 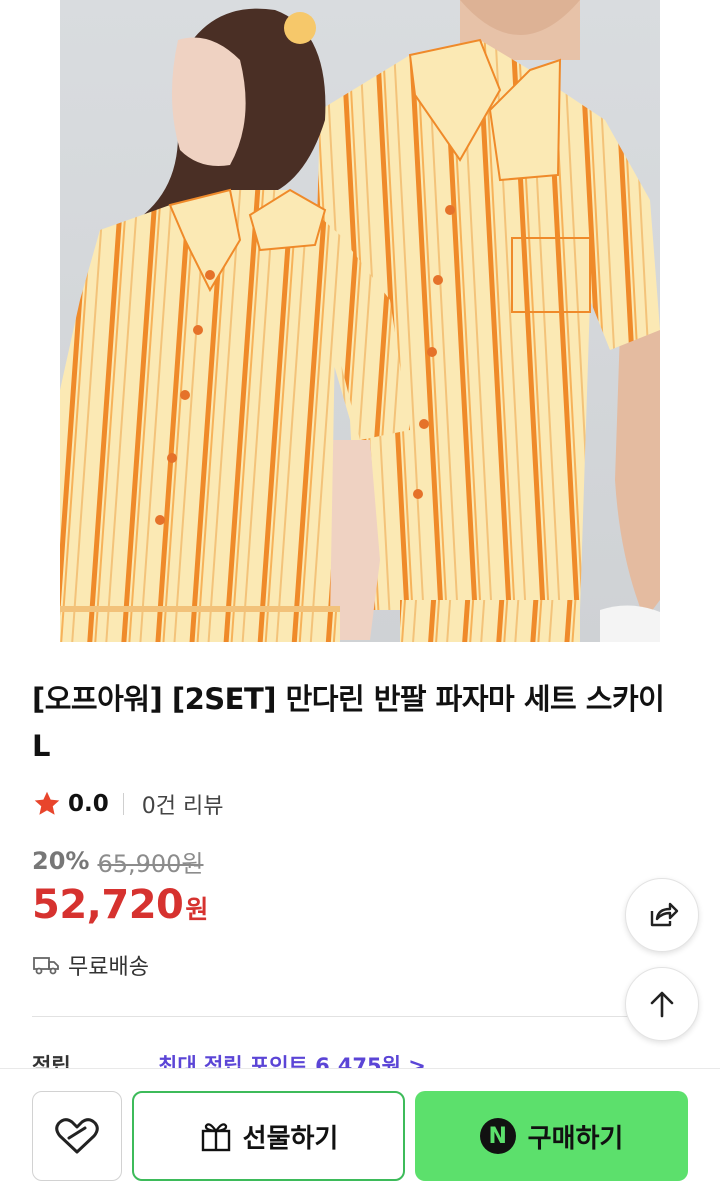 I want to click on sale-price: 52,720, so click(x=108, y=905).